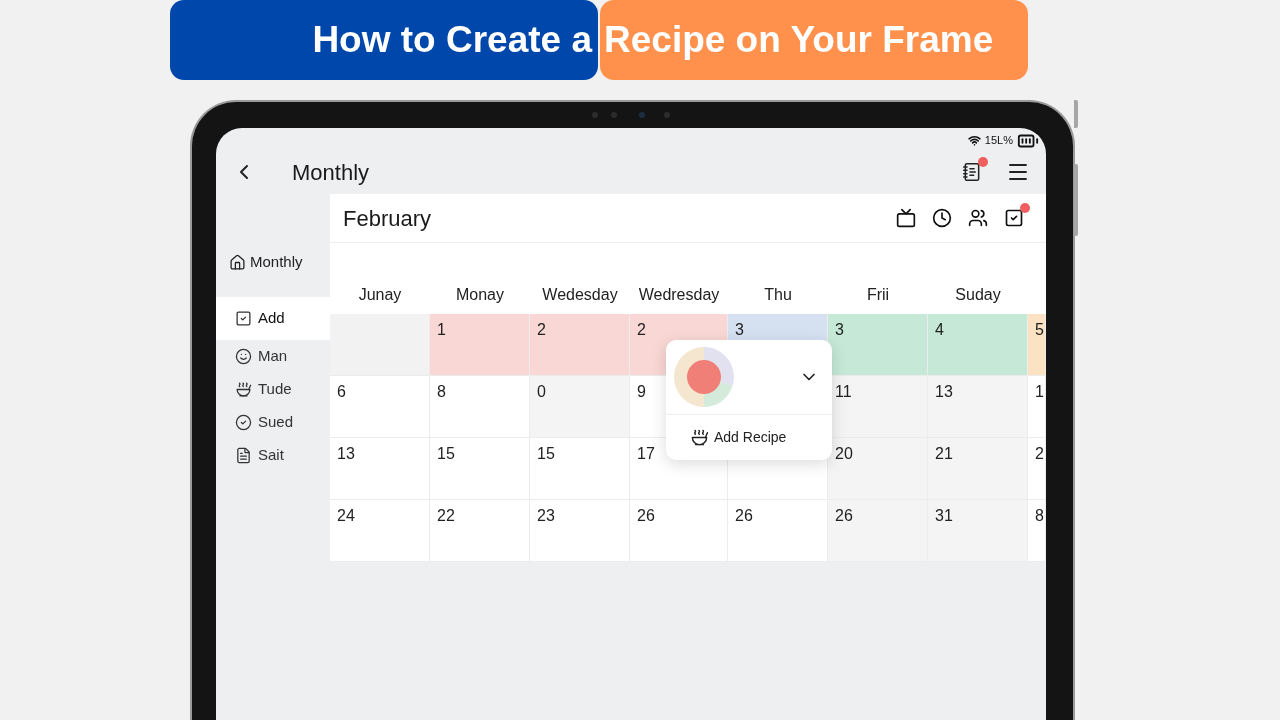  I want to click on month-title: February, so click(387, 218).